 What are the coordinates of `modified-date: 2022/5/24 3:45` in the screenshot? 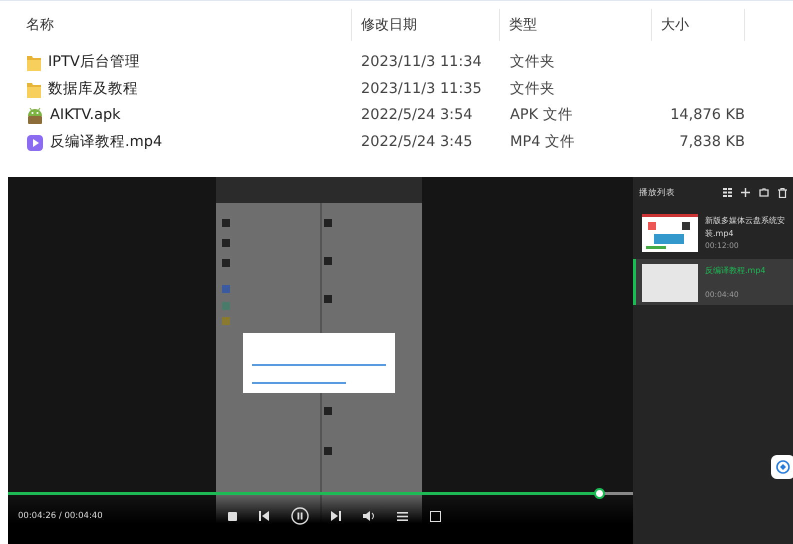 It's located at (417, 142).